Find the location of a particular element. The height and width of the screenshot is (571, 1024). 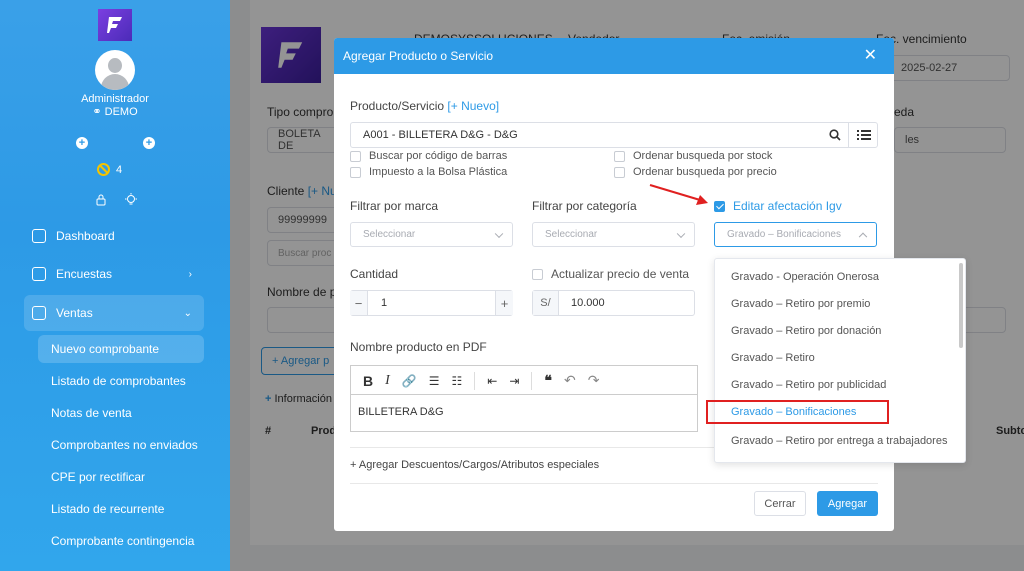

sidebar-subitem-no-enviados: Comprobantes no enviados is located at coordinates (121, 445).